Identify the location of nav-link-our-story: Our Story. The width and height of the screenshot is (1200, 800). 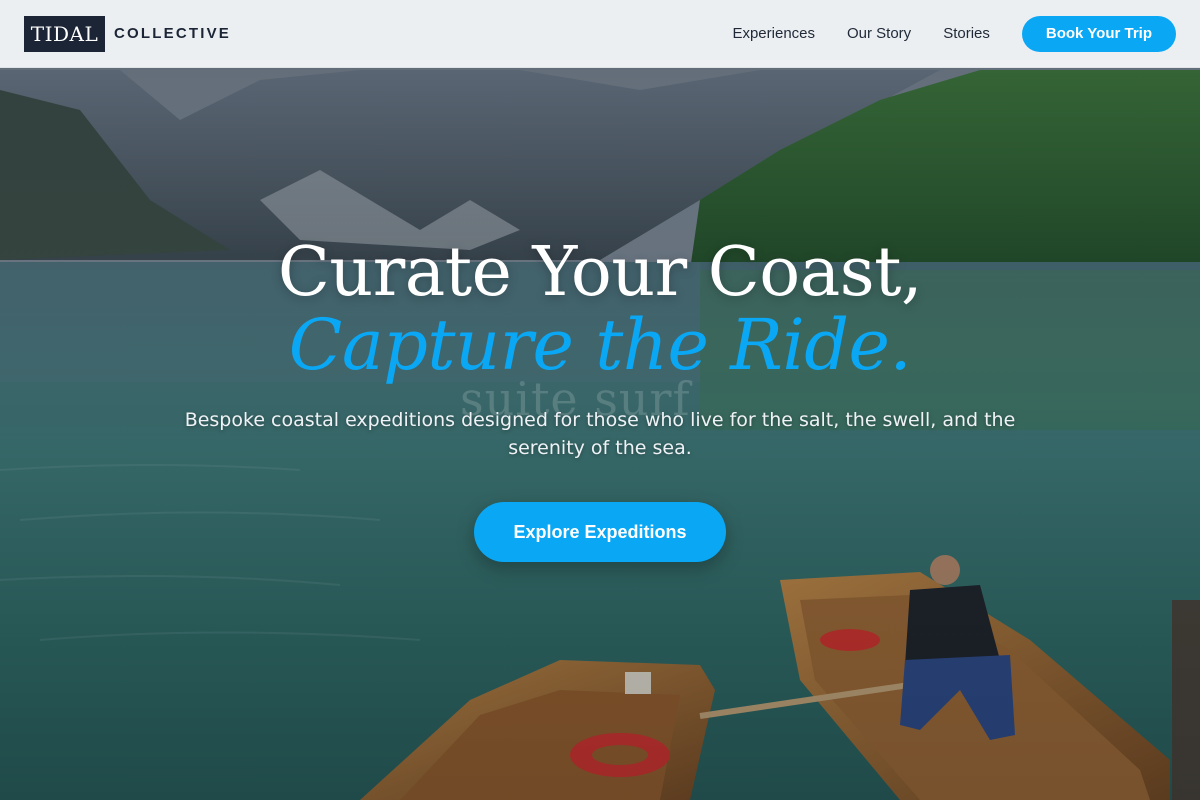
(879, 33).